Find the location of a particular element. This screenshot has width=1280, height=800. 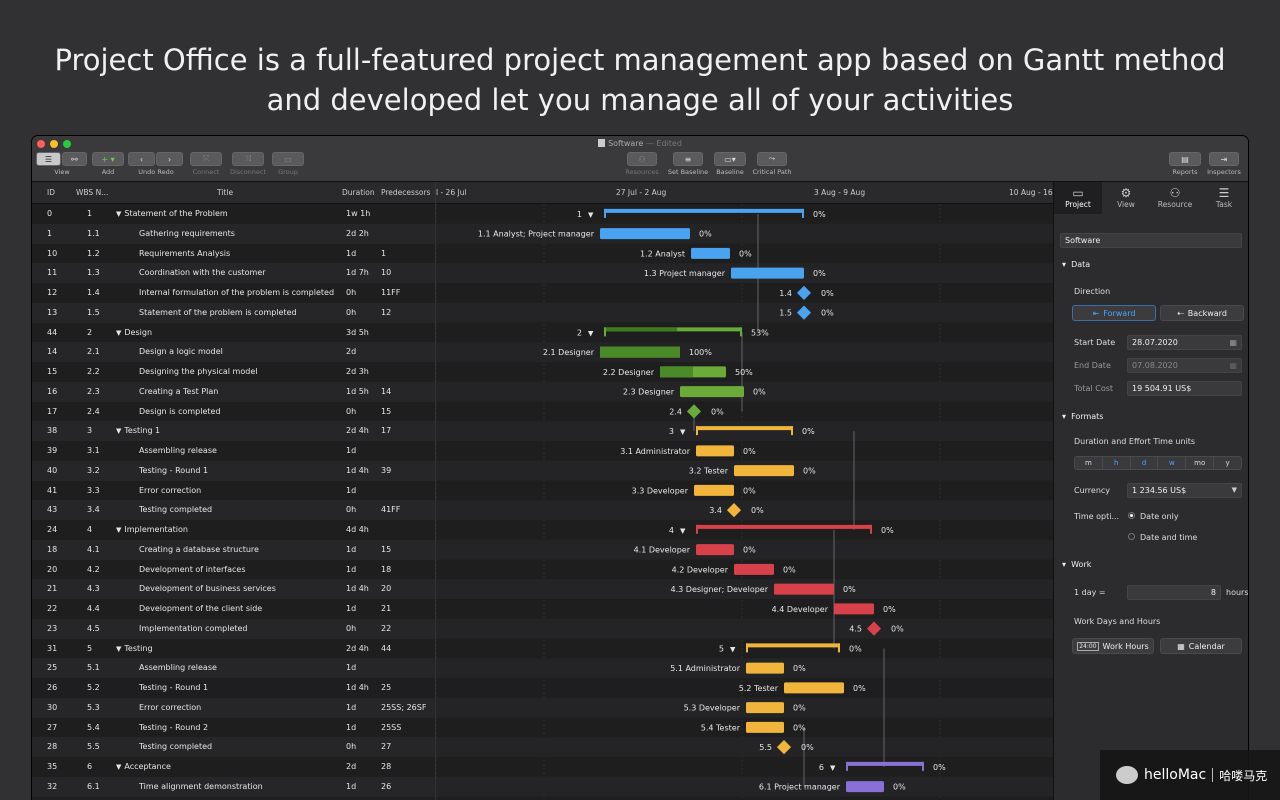

task-row: 17 2.4 Design is completed 0h 15 is located at coordinates (234, 412).